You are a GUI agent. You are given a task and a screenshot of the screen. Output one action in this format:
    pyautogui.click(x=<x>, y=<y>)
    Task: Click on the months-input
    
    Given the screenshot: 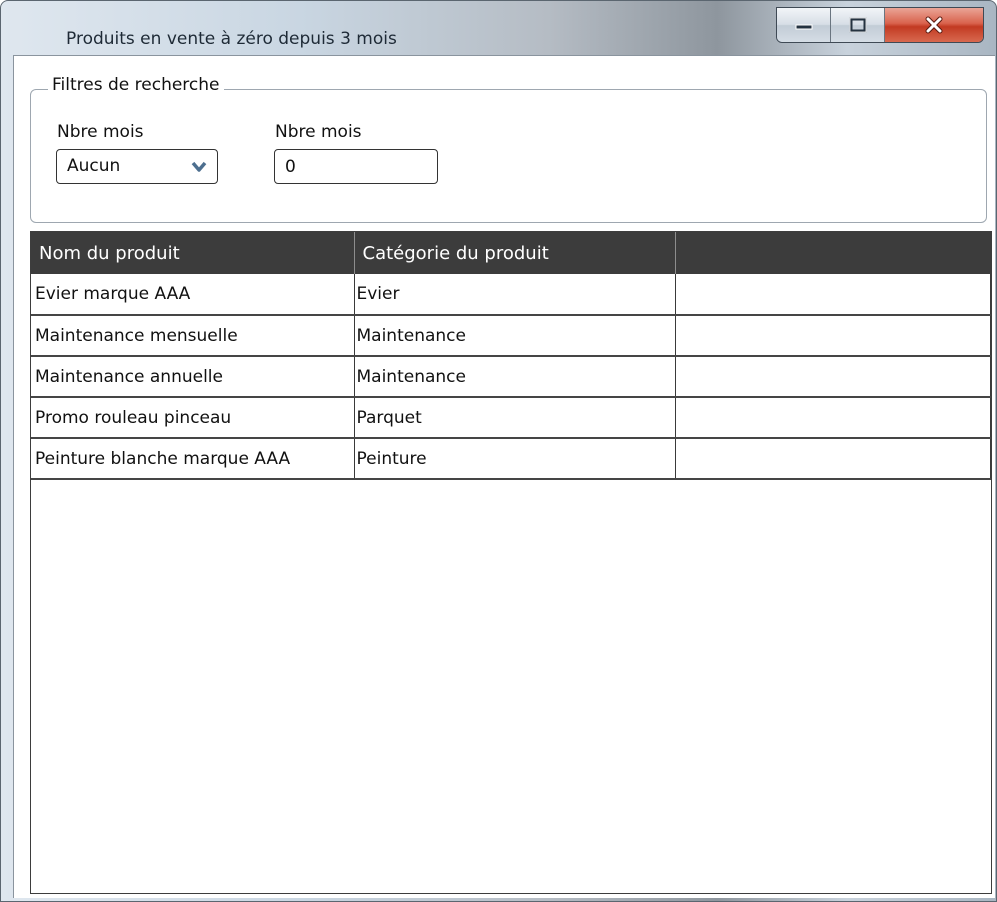 What is the action you would take?
    pyautogui.click(x=356, y=166)
    